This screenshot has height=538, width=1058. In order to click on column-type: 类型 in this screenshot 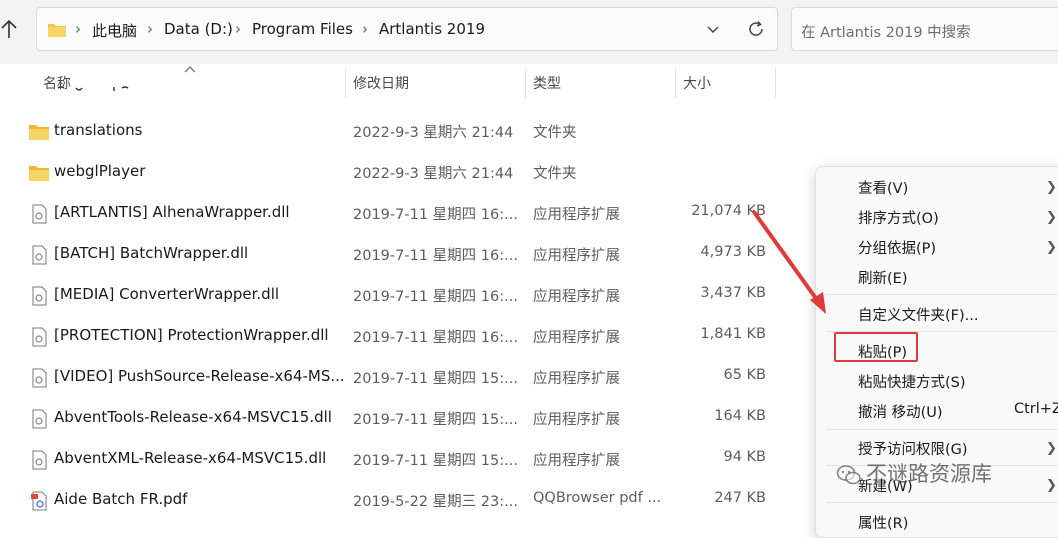, I will do `click(547, 83)`.